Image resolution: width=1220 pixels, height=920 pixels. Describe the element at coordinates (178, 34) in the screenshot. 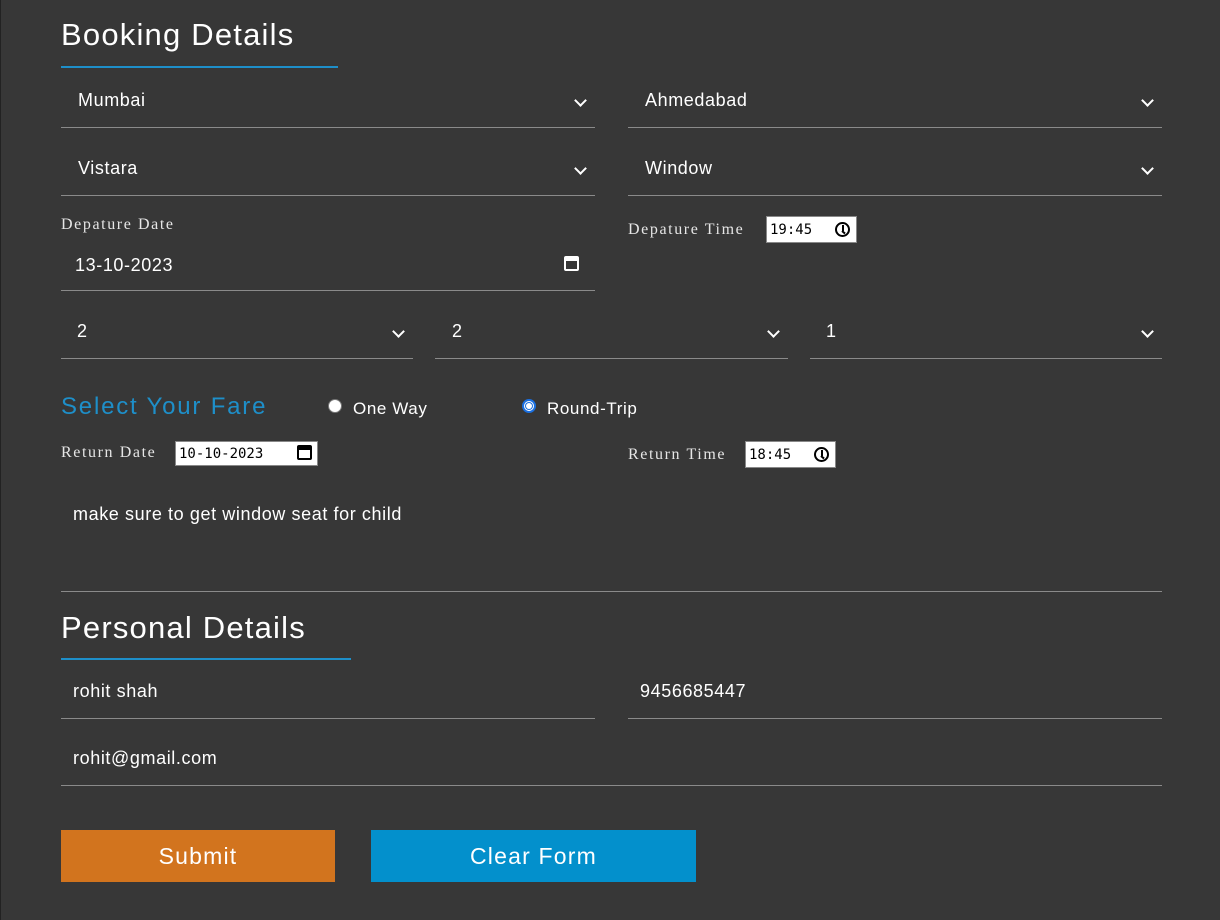

I see `booking-details-title: Booking Details` at that location.